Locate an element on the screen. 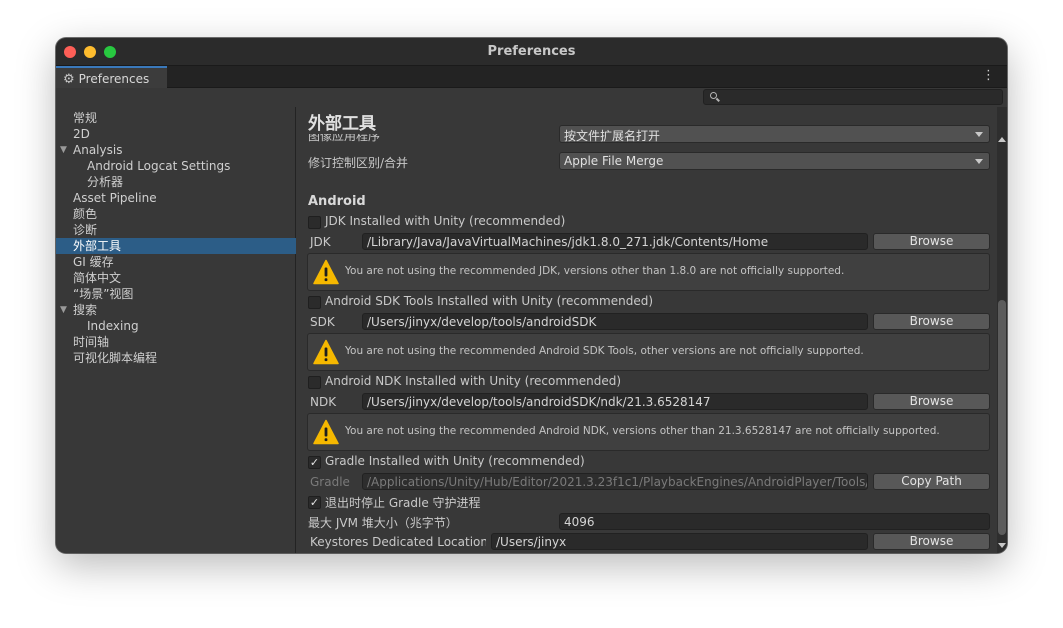 The image size is (1063, 628). sidebar-item-diagnostics: 诊断 is located at coordinates (176, 230).